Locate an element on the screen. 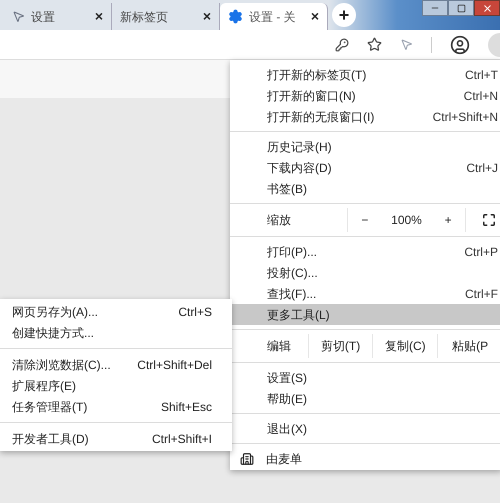  menu-item: 查找(F)... Ctrl+F is located at coordinates (365, 293).